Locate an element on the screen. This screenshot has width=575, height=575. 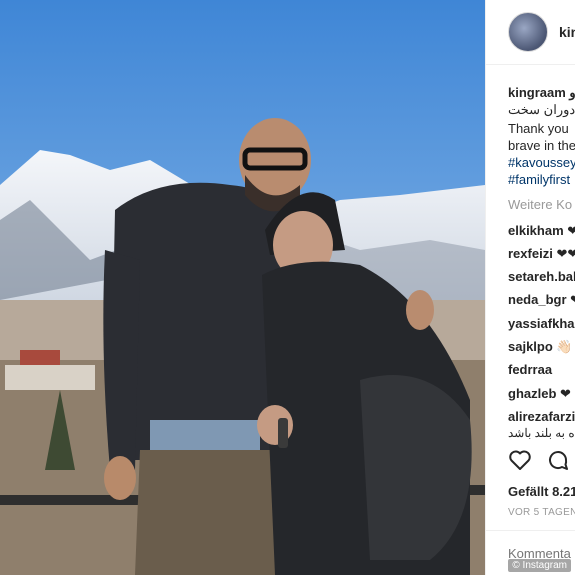
comment-username: setareh.bah is located at coordinates (541, 276).